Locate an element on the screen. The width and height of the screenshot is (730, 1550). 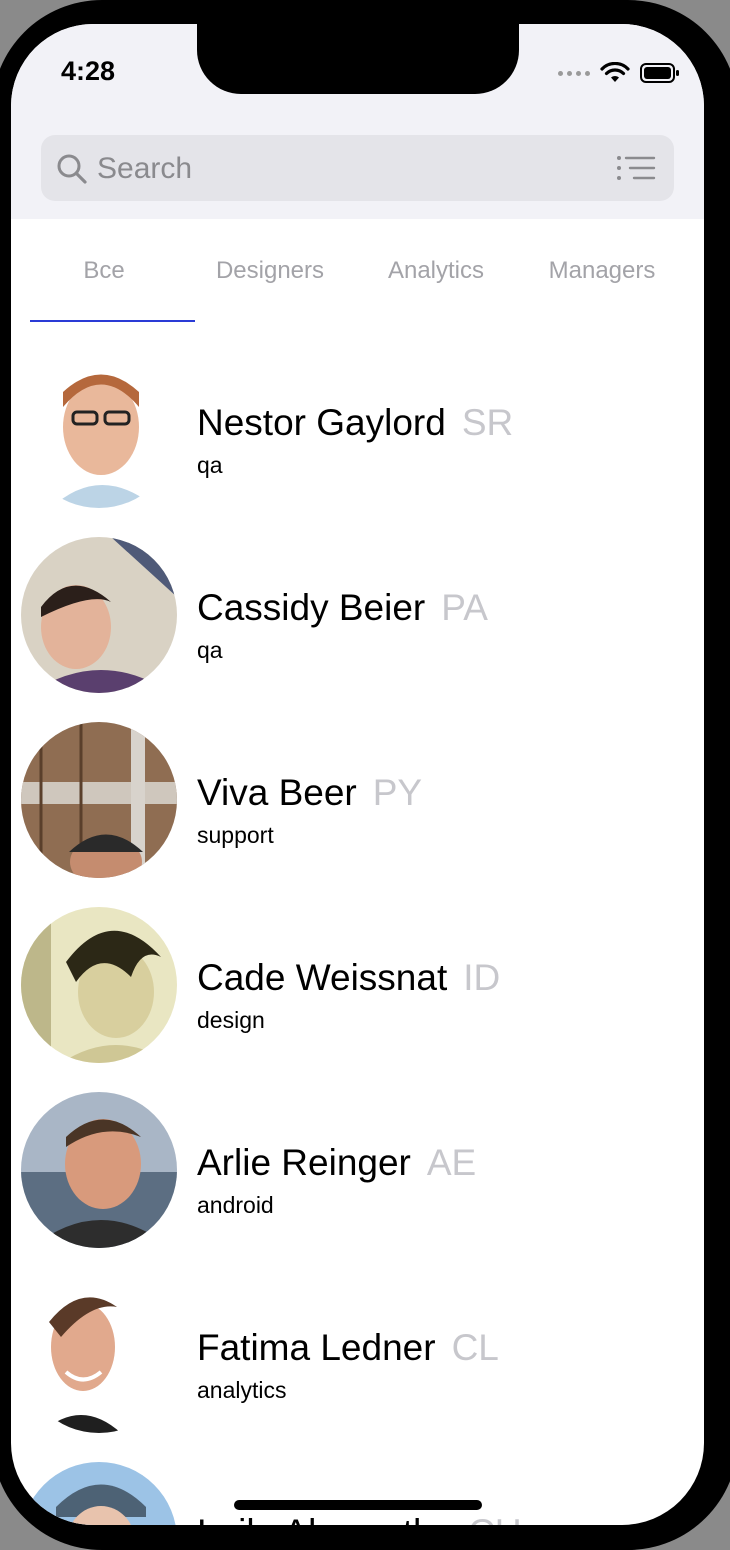
person-full-name: Cade Weissnat is located at coordinates (322, 977).